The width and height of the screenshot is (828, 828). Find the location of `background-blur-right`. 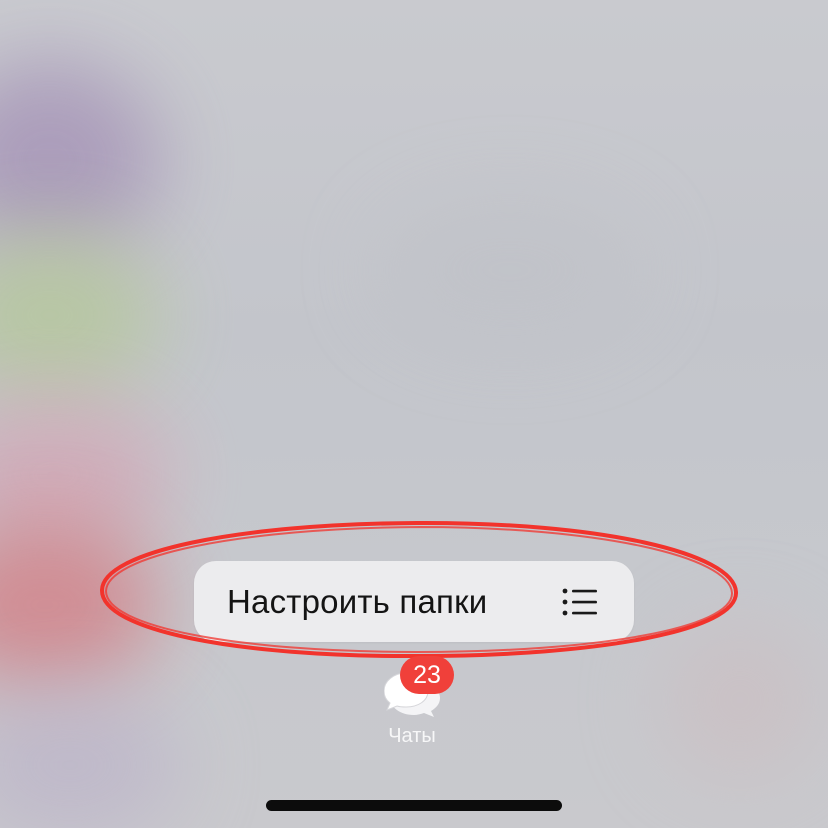

background-blur-right is located at coordinates (740, 700).